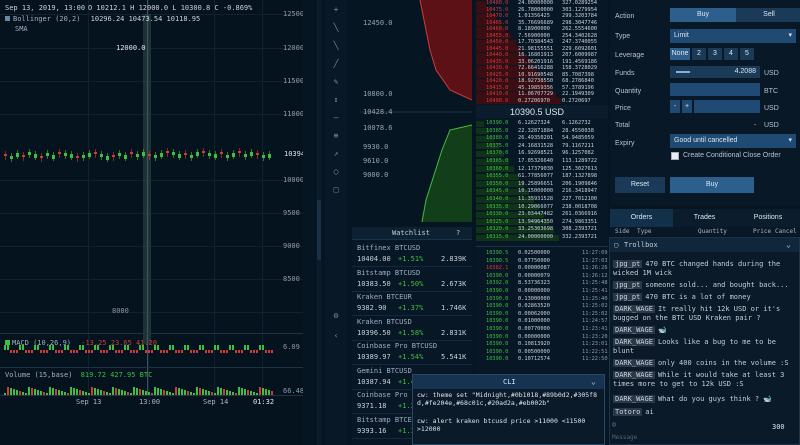  What do you see at coordinates (628, 264) in the screenshot?
I see `chat-username: jpg_pt` at bounding box center [628, 264].